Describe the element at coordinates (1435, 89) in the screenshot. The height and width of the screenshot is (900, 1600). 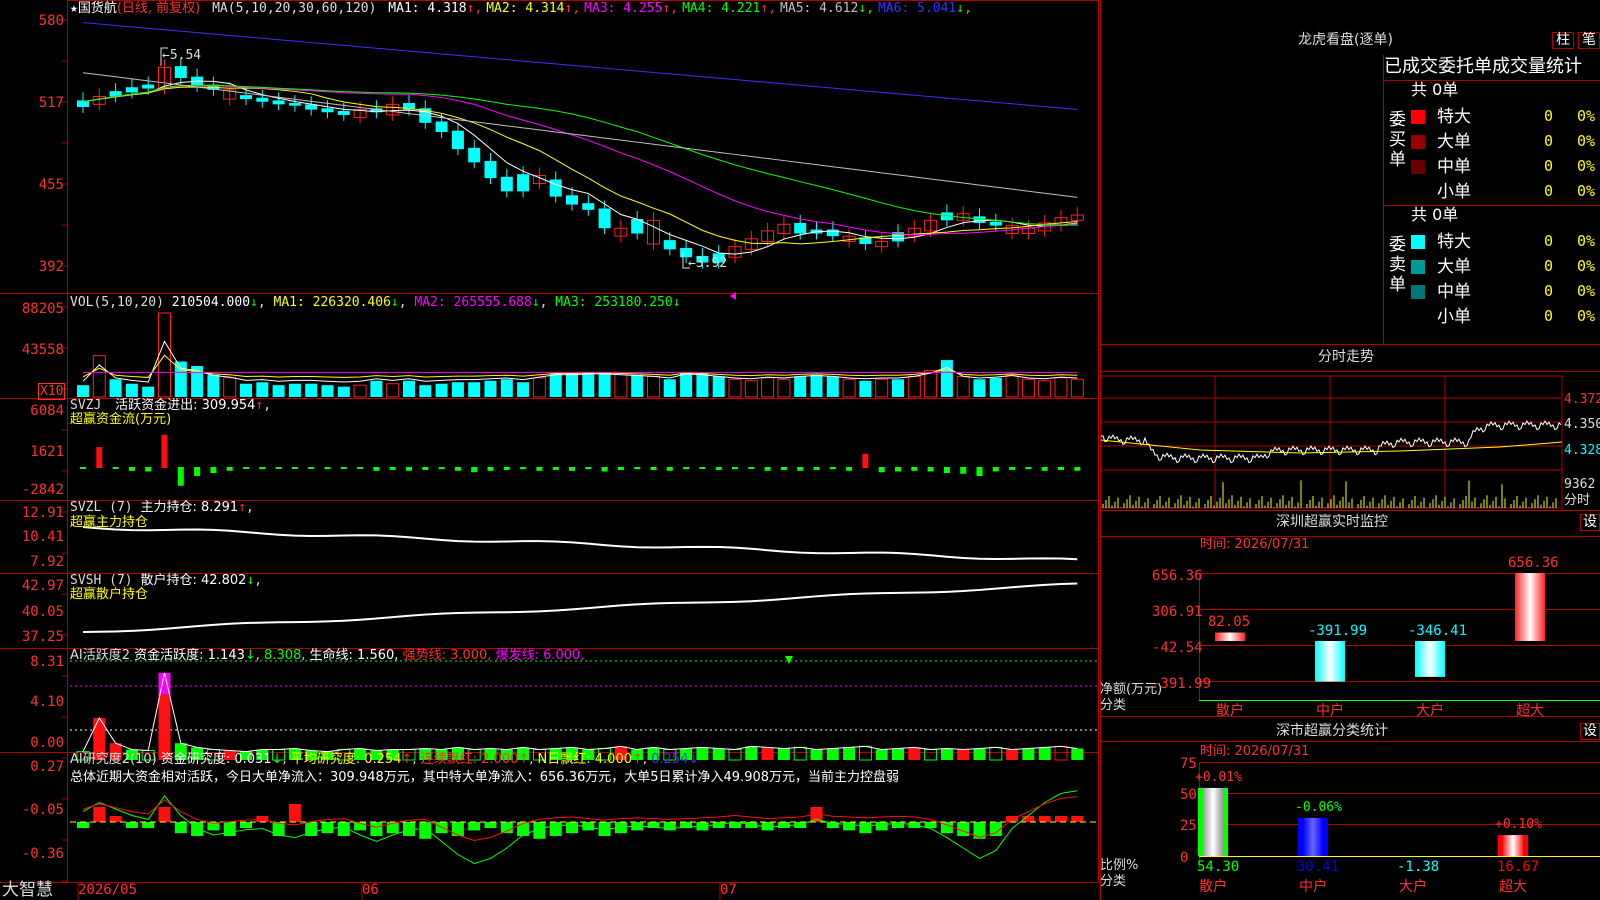
I see `buy-total: 共 0单` at that location.